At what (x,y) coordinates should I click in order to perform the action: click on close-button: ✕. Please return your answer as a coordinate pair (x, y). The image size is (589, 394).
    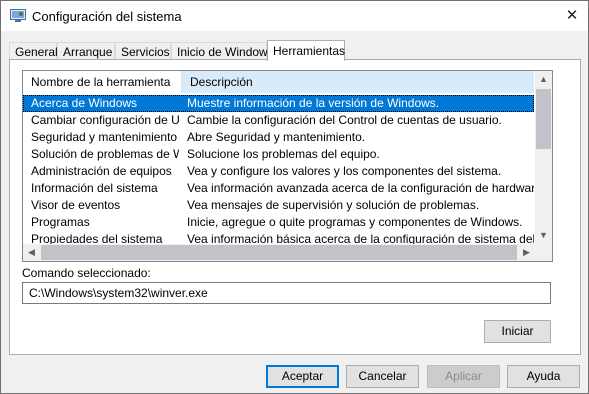
    Looking at the image, I should click on (572, 16).